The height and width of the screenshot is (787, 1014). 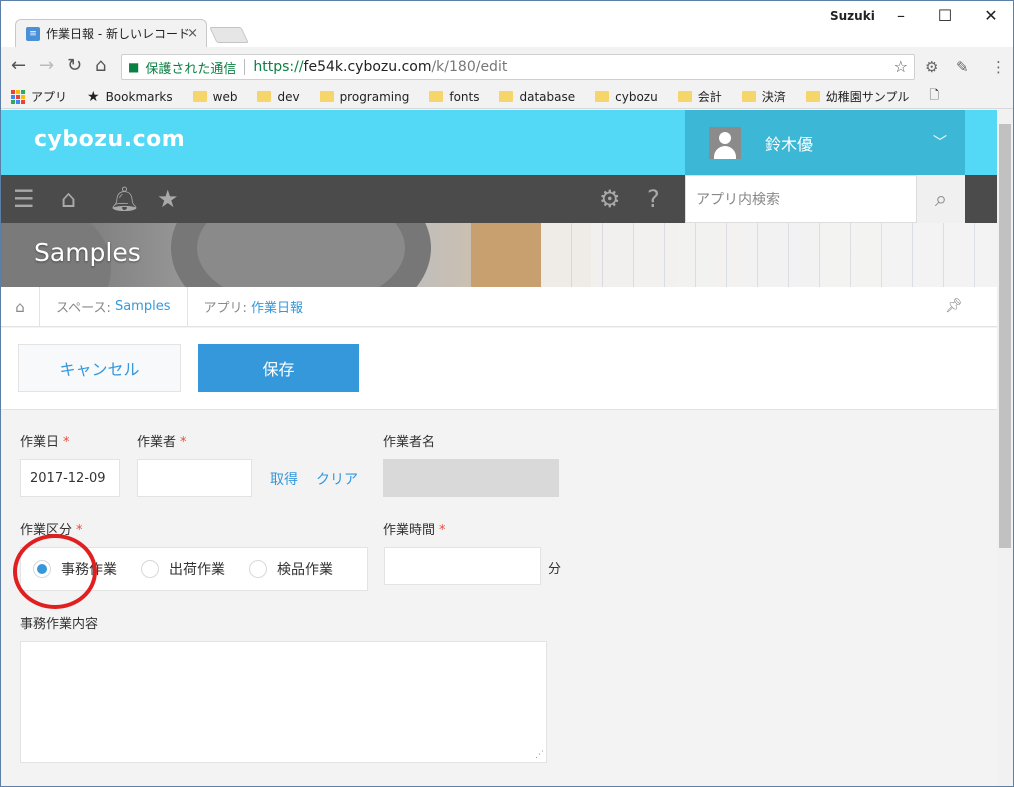 What do you see at coordinates (87, 252) in the screenshot?
I see `space-title: Samples` at bounding box center [87, 252].